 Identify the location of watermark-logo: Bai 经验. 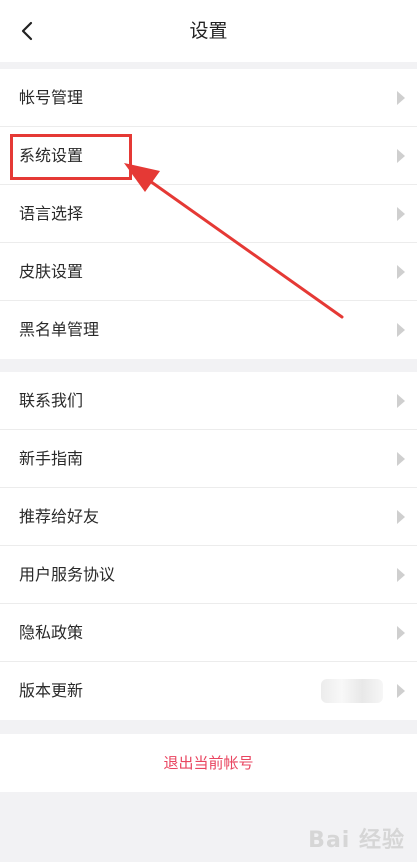
(356, 840).